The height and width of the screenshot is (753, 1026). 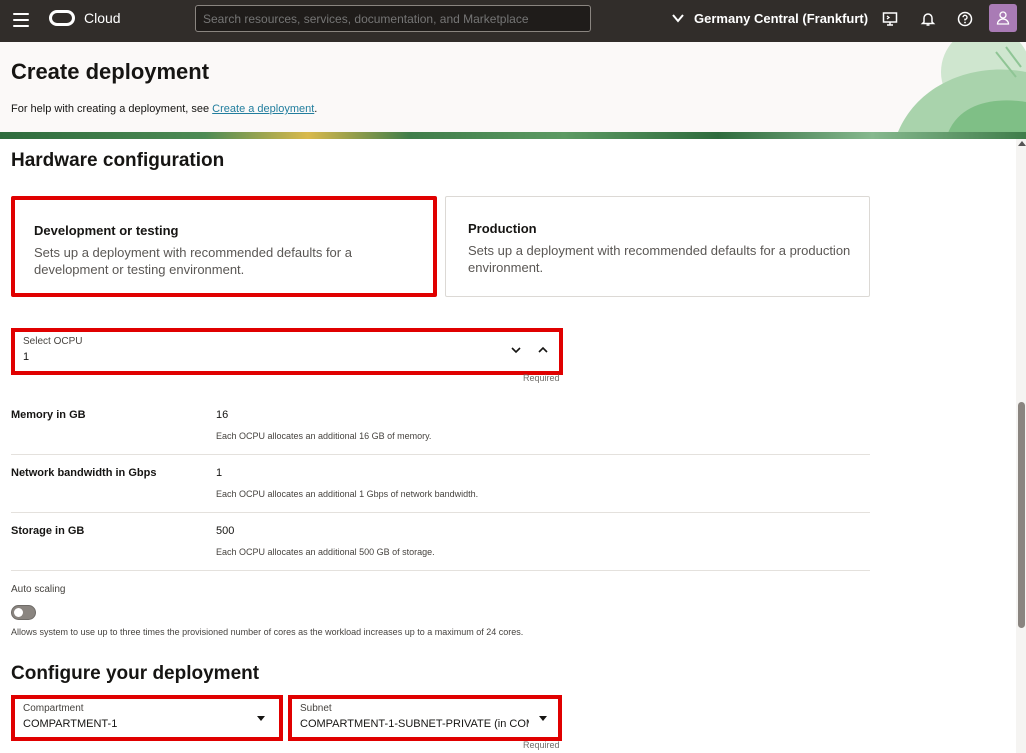 What do you see at coordinates (18, 612) in the screenshot?
I see `toggle-knob` at bounding box center [18, 612].